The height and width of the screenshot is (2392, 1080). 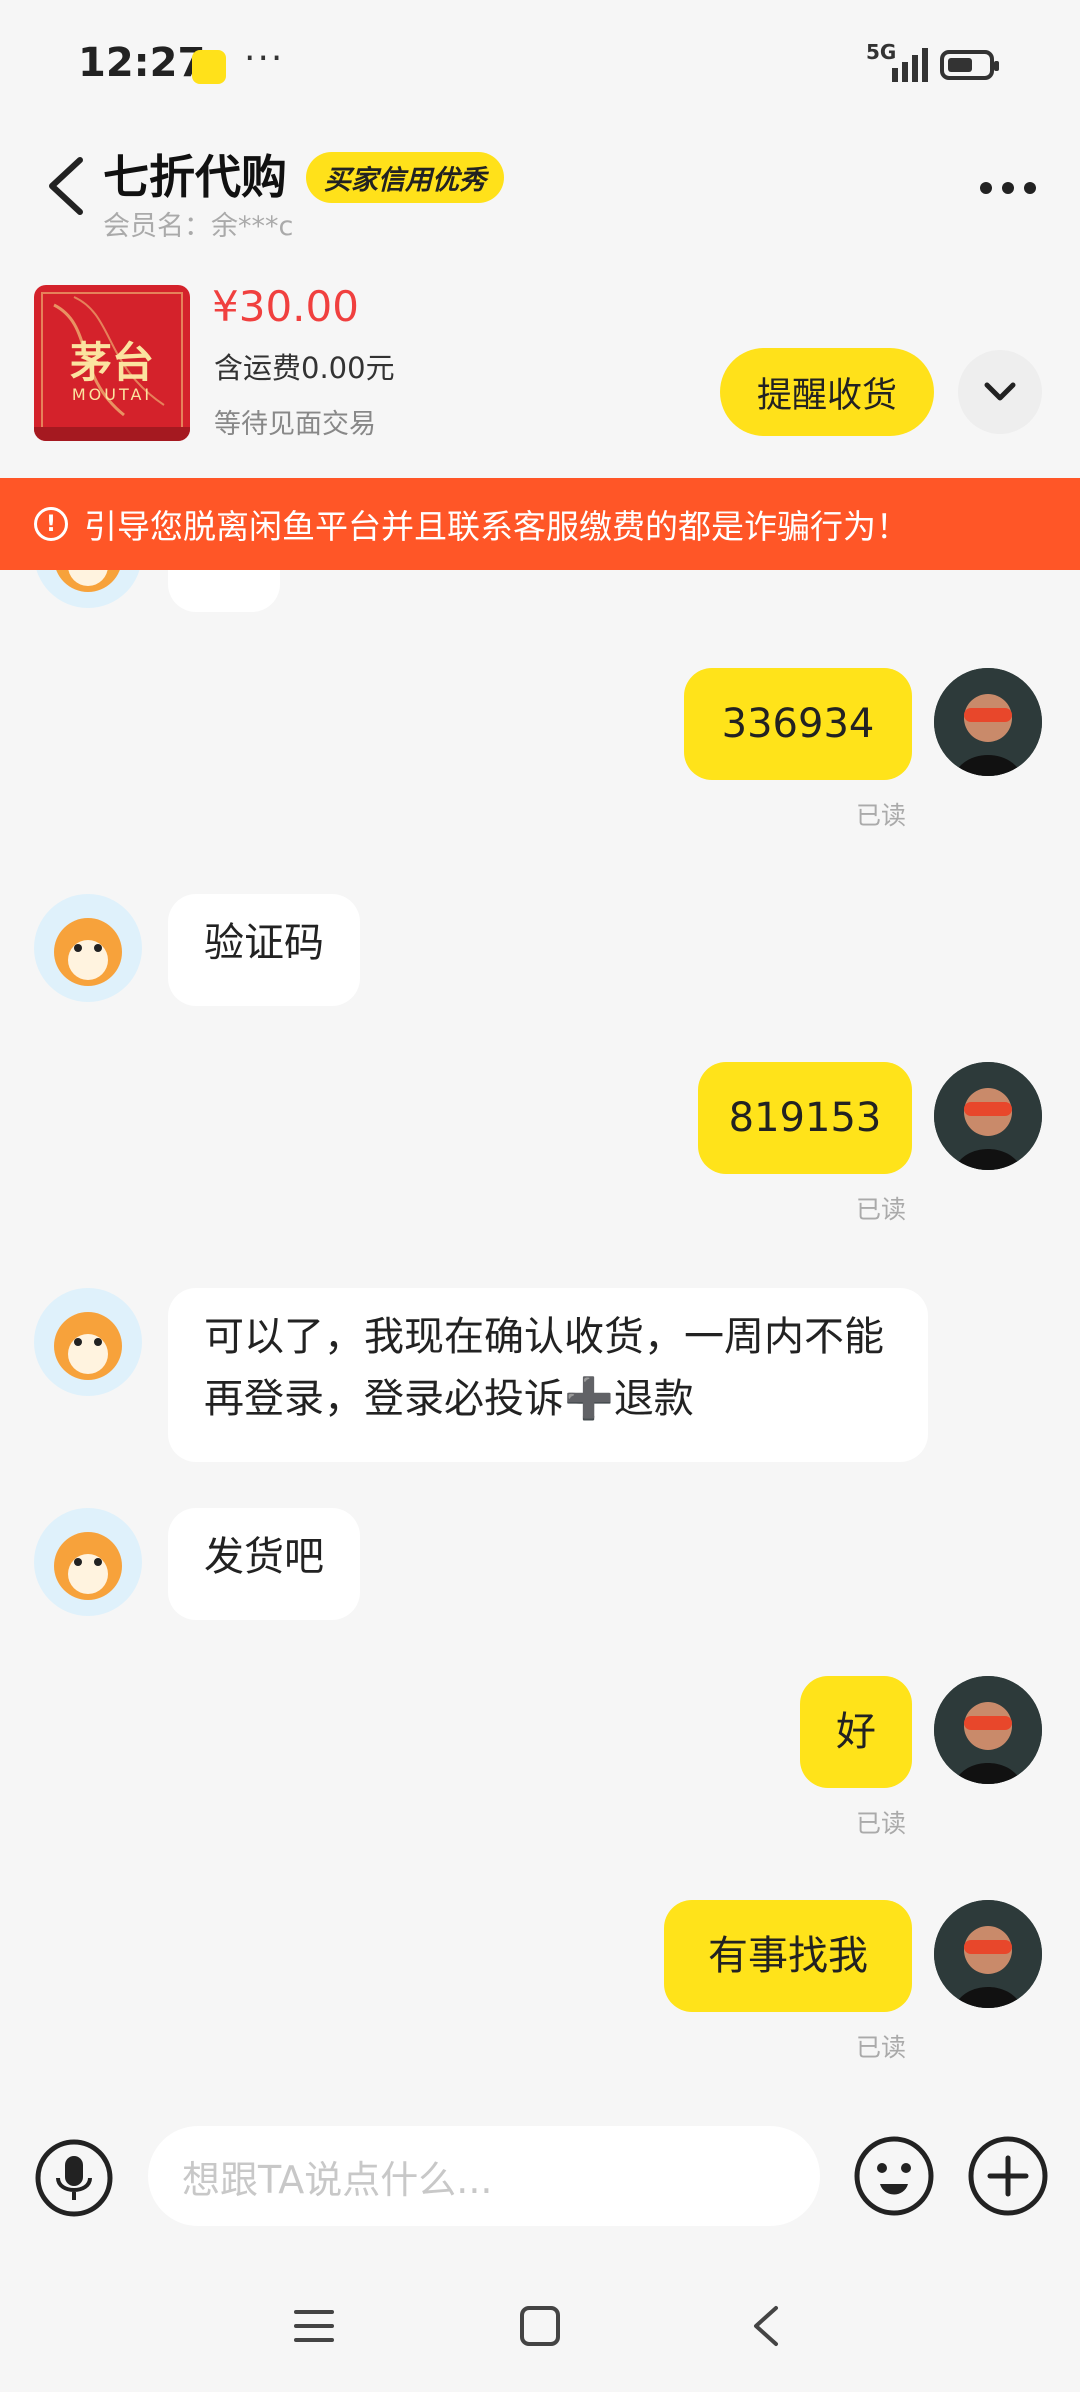 What do you see at coordinates (894, 2176) in the screenshot?
I see `emoji-icon` at bounding box center [894, 2176].